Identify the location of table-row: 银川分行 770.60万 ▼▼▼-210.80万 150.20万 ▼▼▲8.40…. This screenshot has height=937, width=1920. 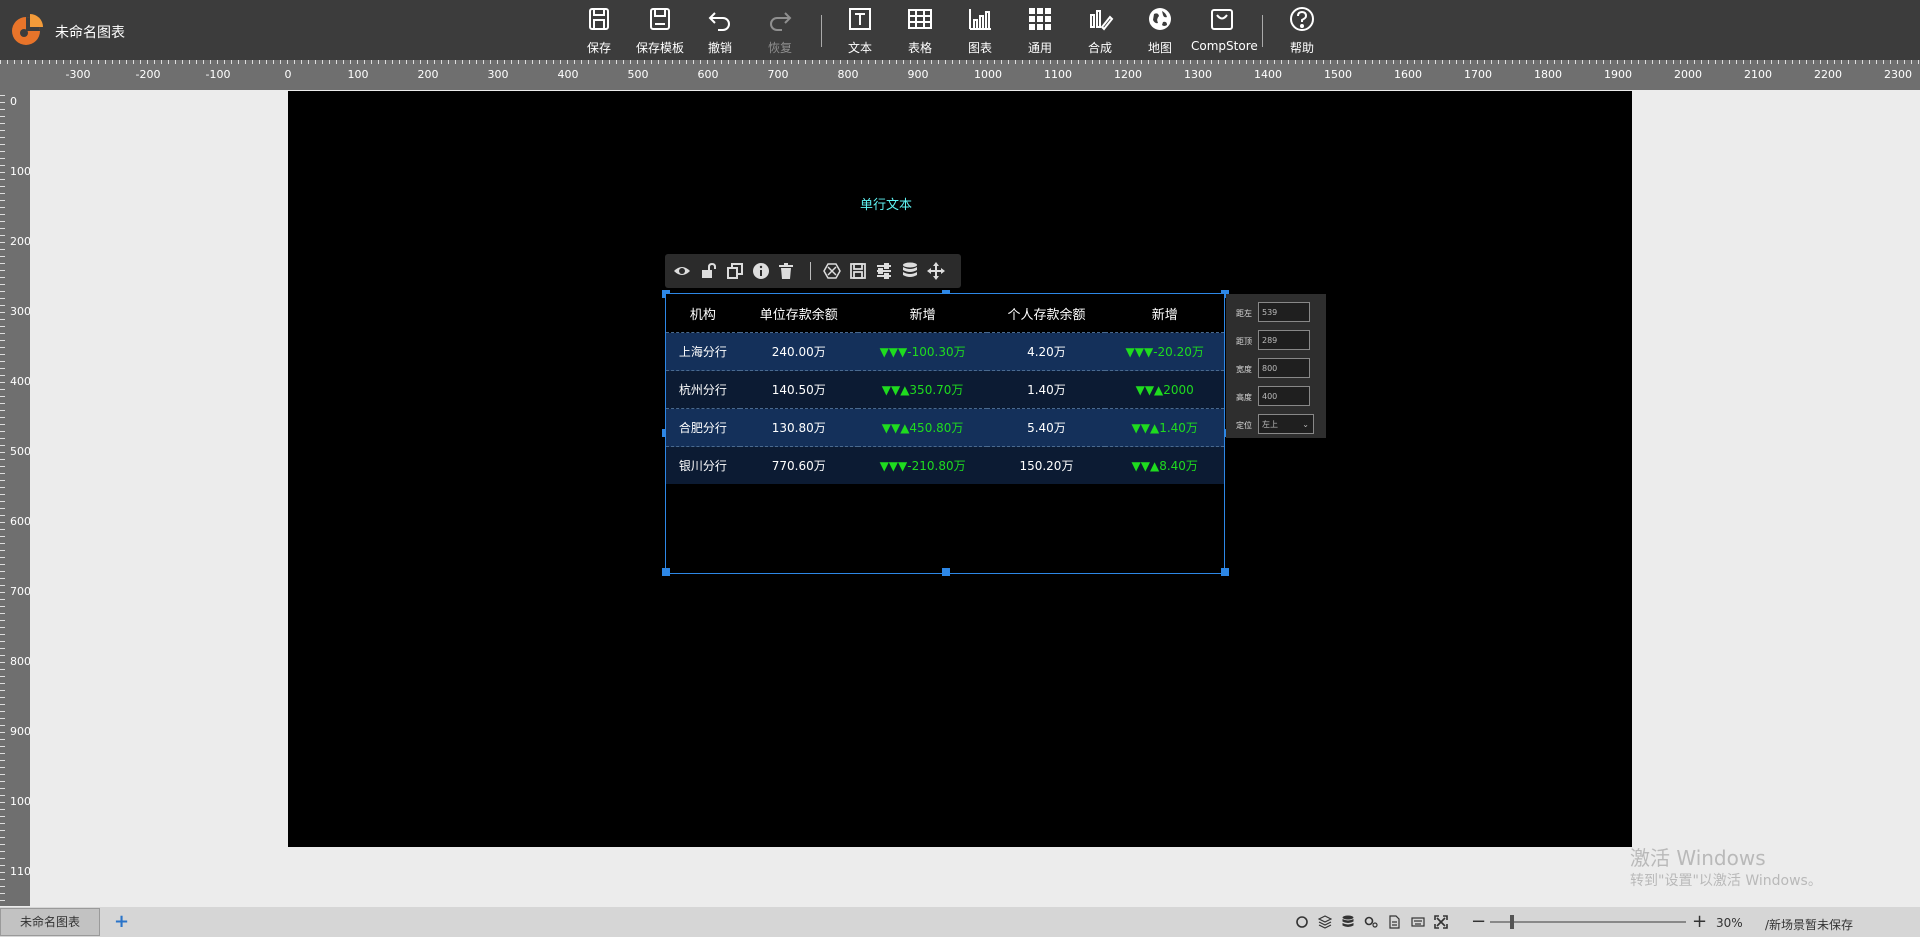
(945, 465).